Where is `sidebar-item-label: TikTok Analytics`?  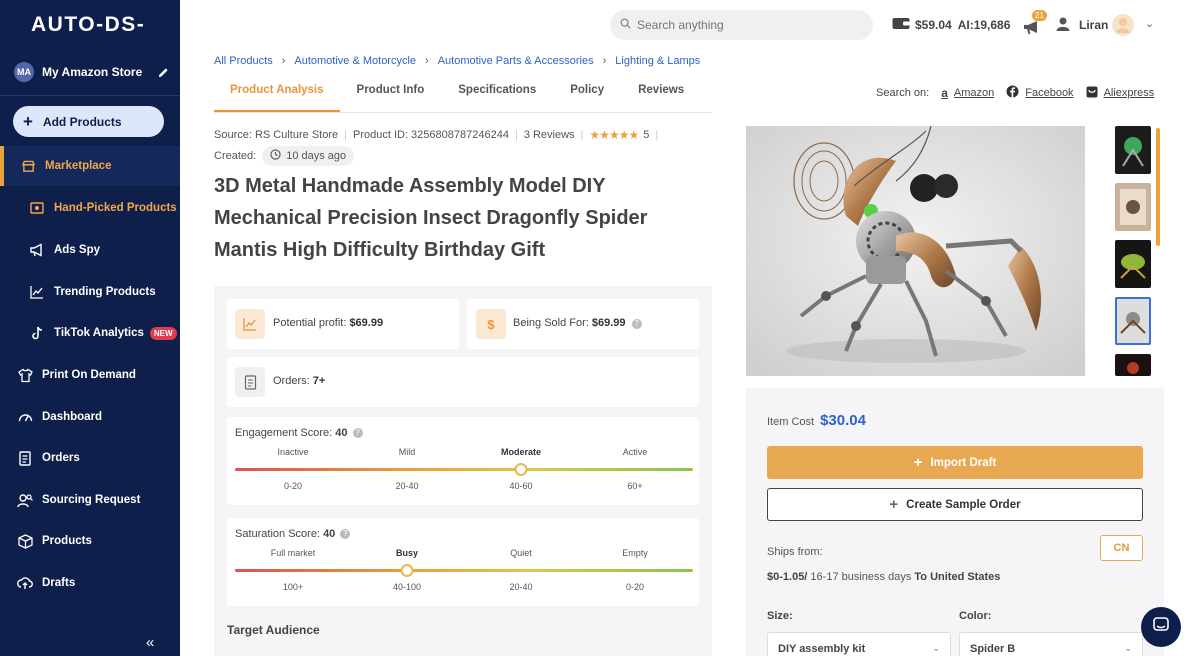
sidebar-item-label: TikTok Analytics is located at coordinates (99, 333).